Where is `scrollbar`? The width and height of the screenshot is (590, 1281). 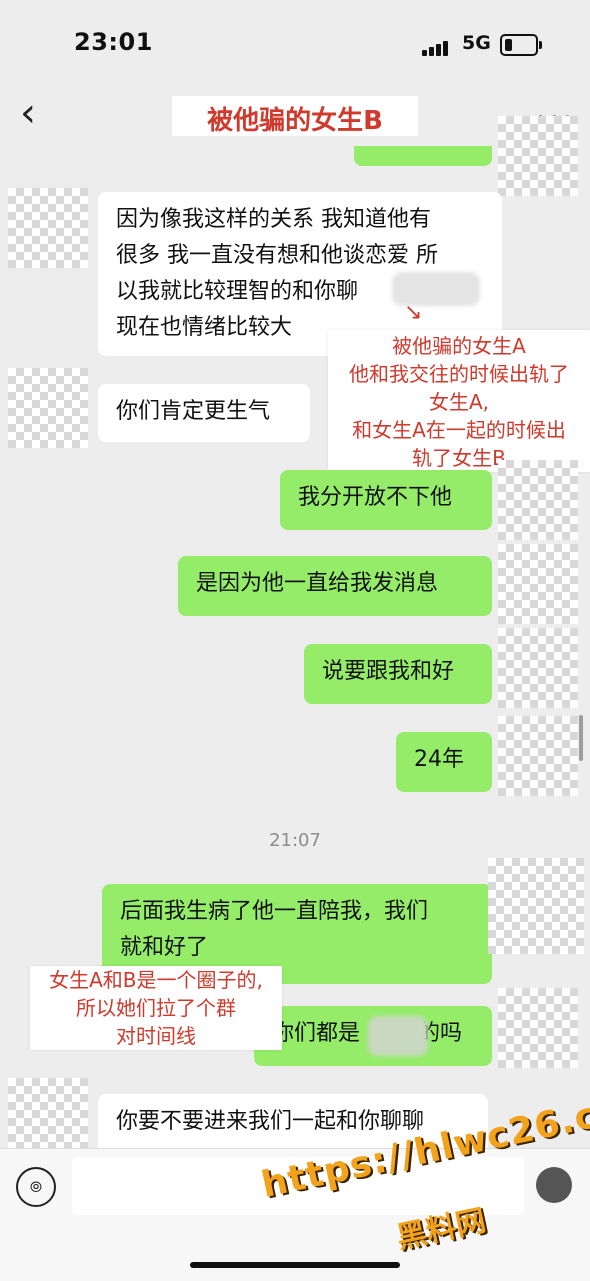 scrollbar is located at coordinates (581, 738).